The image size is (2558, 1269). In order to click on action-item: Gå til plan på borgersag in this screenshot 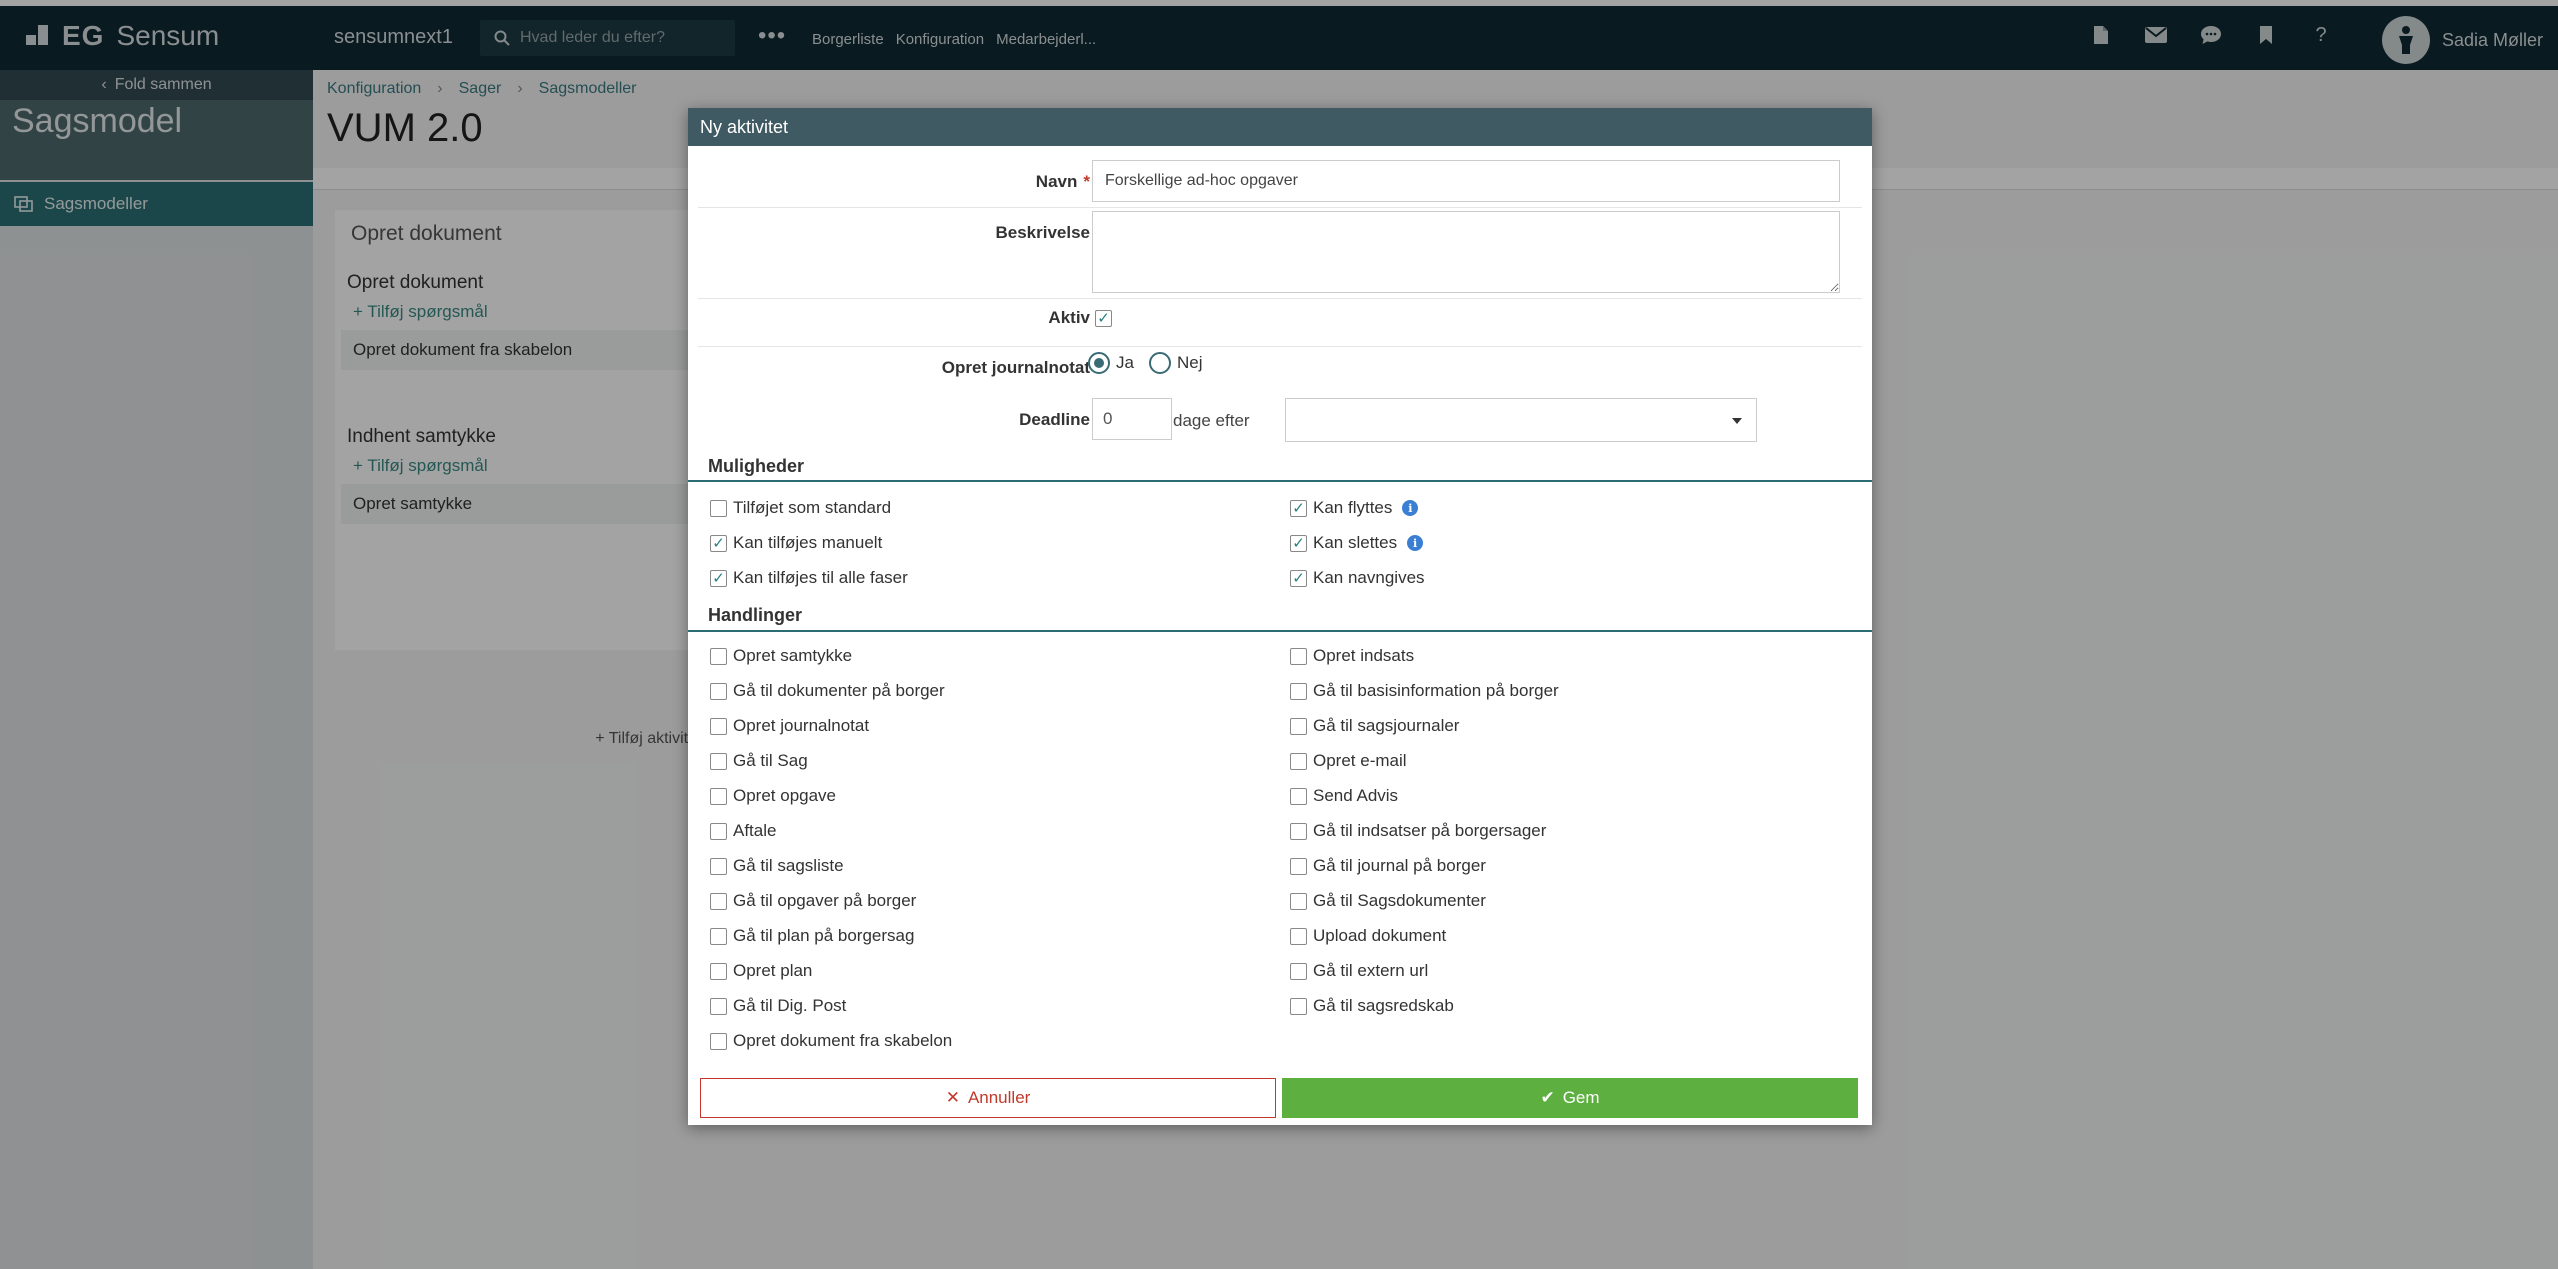, I will do `click(812, 936)`.